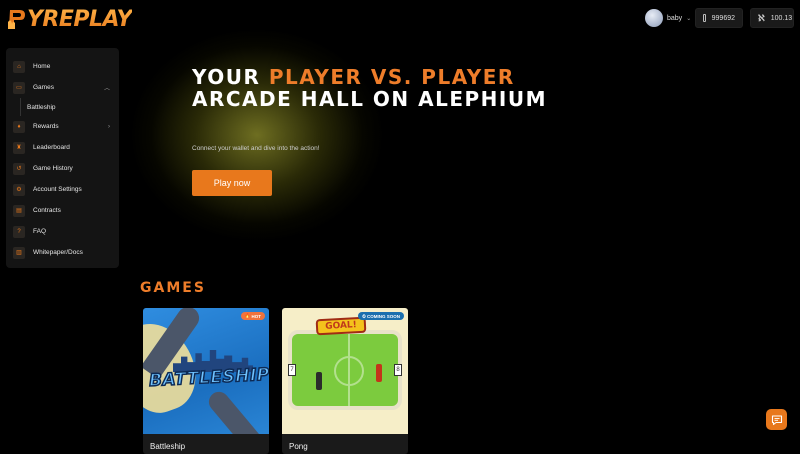 The image size is (800, 454). What do you see at coordinates (19, 189) in the screenshot?
I see `gear-icon: ⚙` at bounding box center [19, 189].